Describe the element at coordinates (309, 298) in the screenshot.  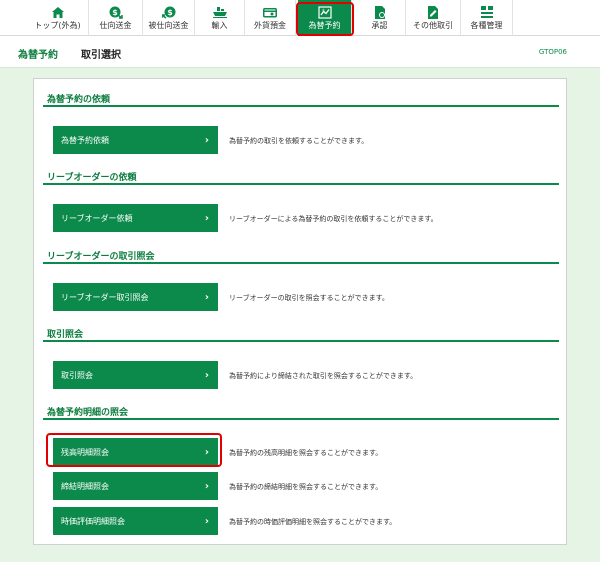
I see `button-description: リーブオーダーの取引を照会することができます。` at that location.